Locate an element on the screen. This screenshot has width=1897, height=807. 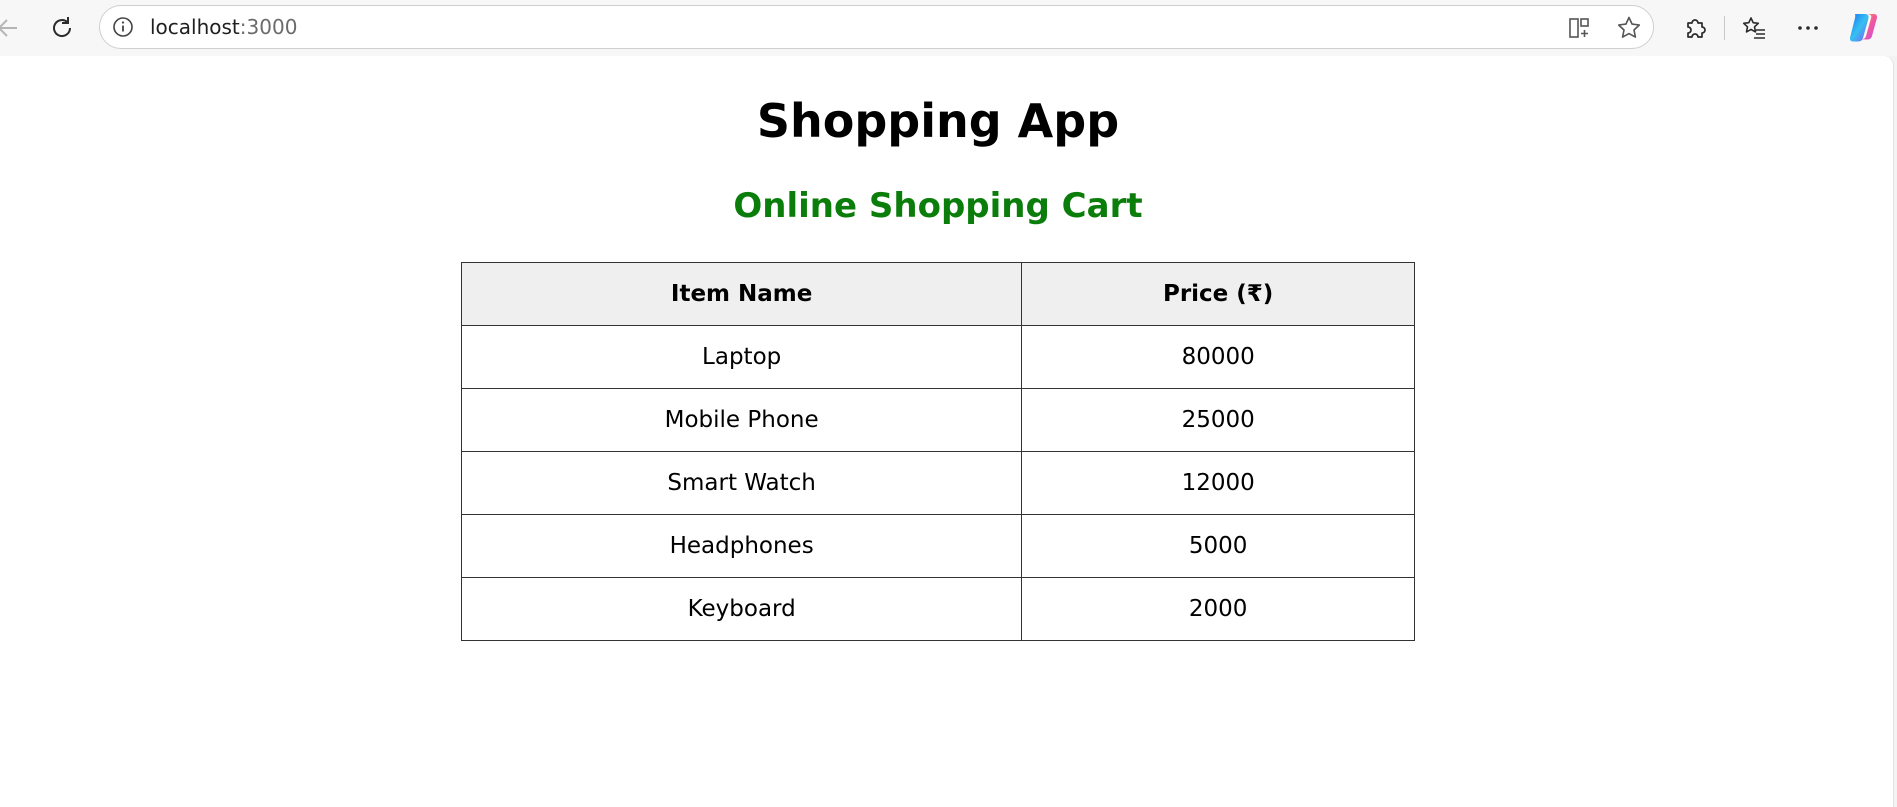
table-row: Laptop 80000 is located at coordinates (937, 357).